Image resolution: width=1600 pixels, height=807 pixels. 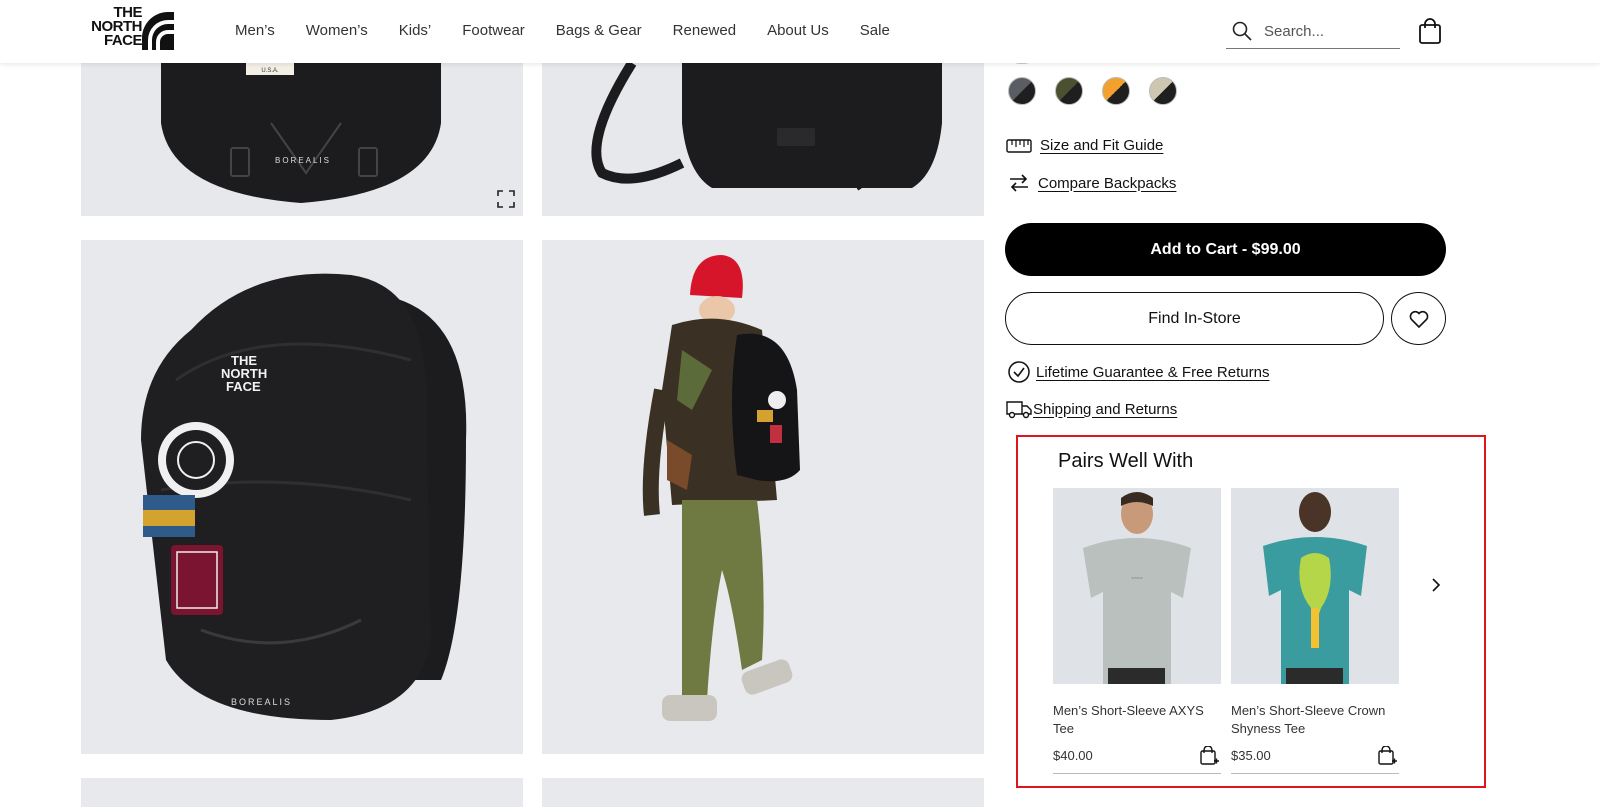 I want to click on svg-text: FACE, so click(x=243, y=386).